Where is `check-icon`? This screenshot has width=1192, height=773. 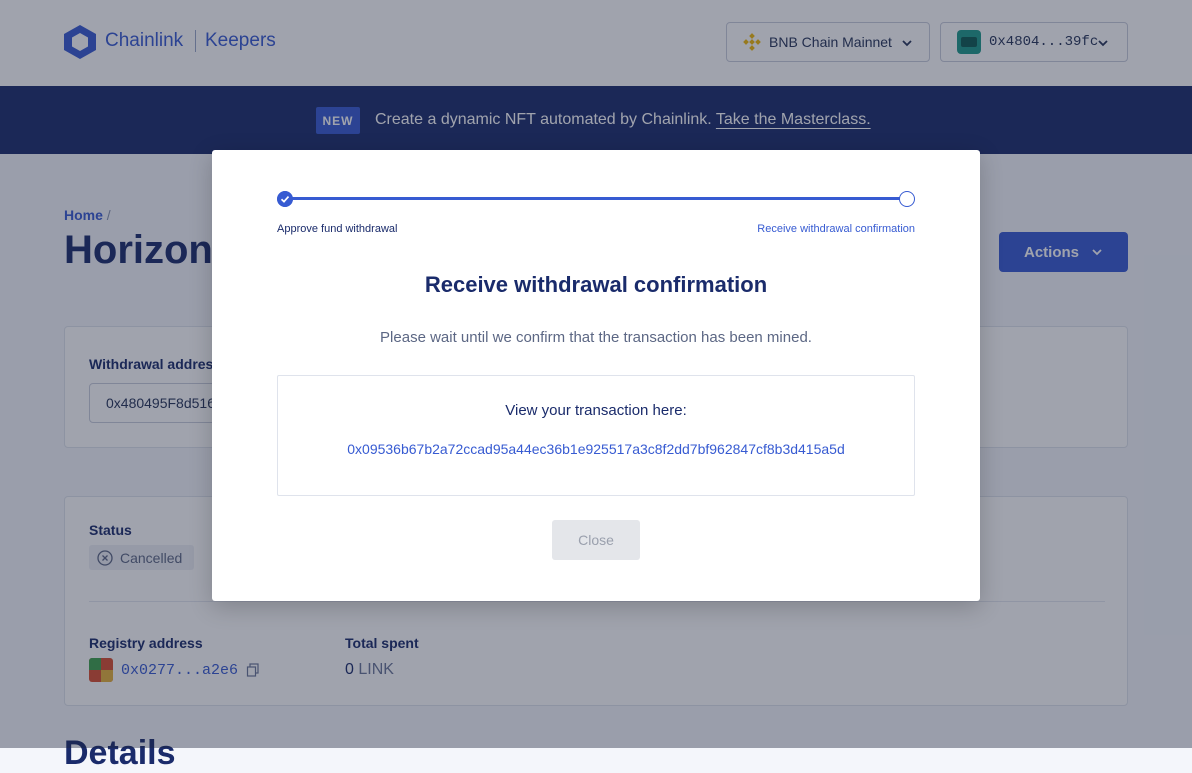
check-icon is located at coordinates (285, 199).